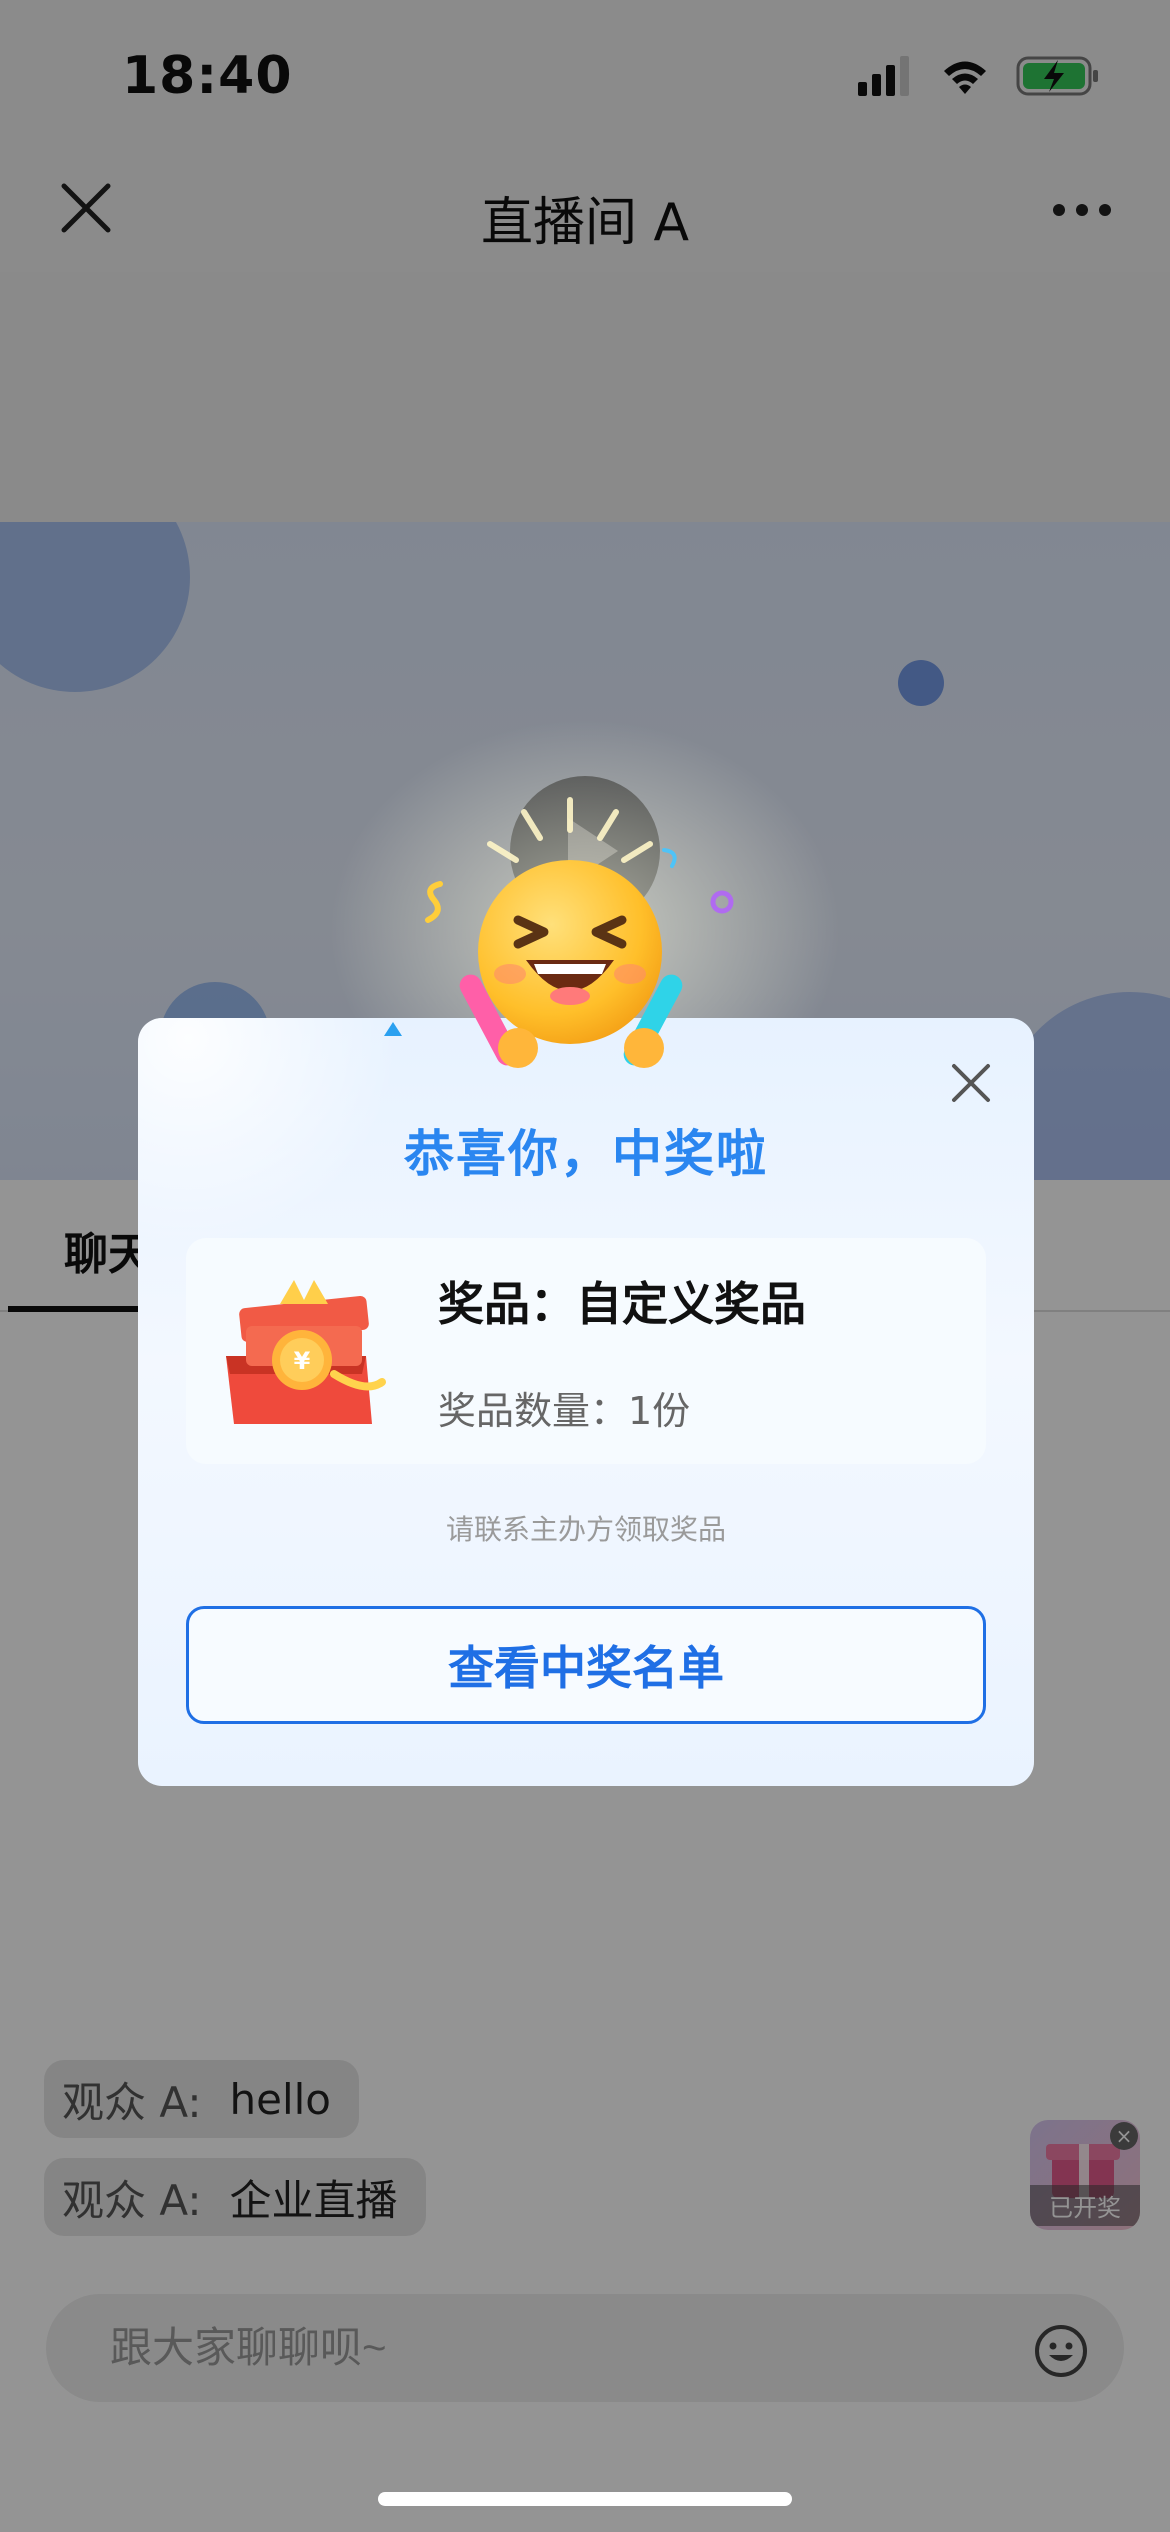 The height and width of the screenshot is (2532, 1170). Describe the element at coordinates (585, 2499) in the screenshot. I see `home-indicator` at that location.